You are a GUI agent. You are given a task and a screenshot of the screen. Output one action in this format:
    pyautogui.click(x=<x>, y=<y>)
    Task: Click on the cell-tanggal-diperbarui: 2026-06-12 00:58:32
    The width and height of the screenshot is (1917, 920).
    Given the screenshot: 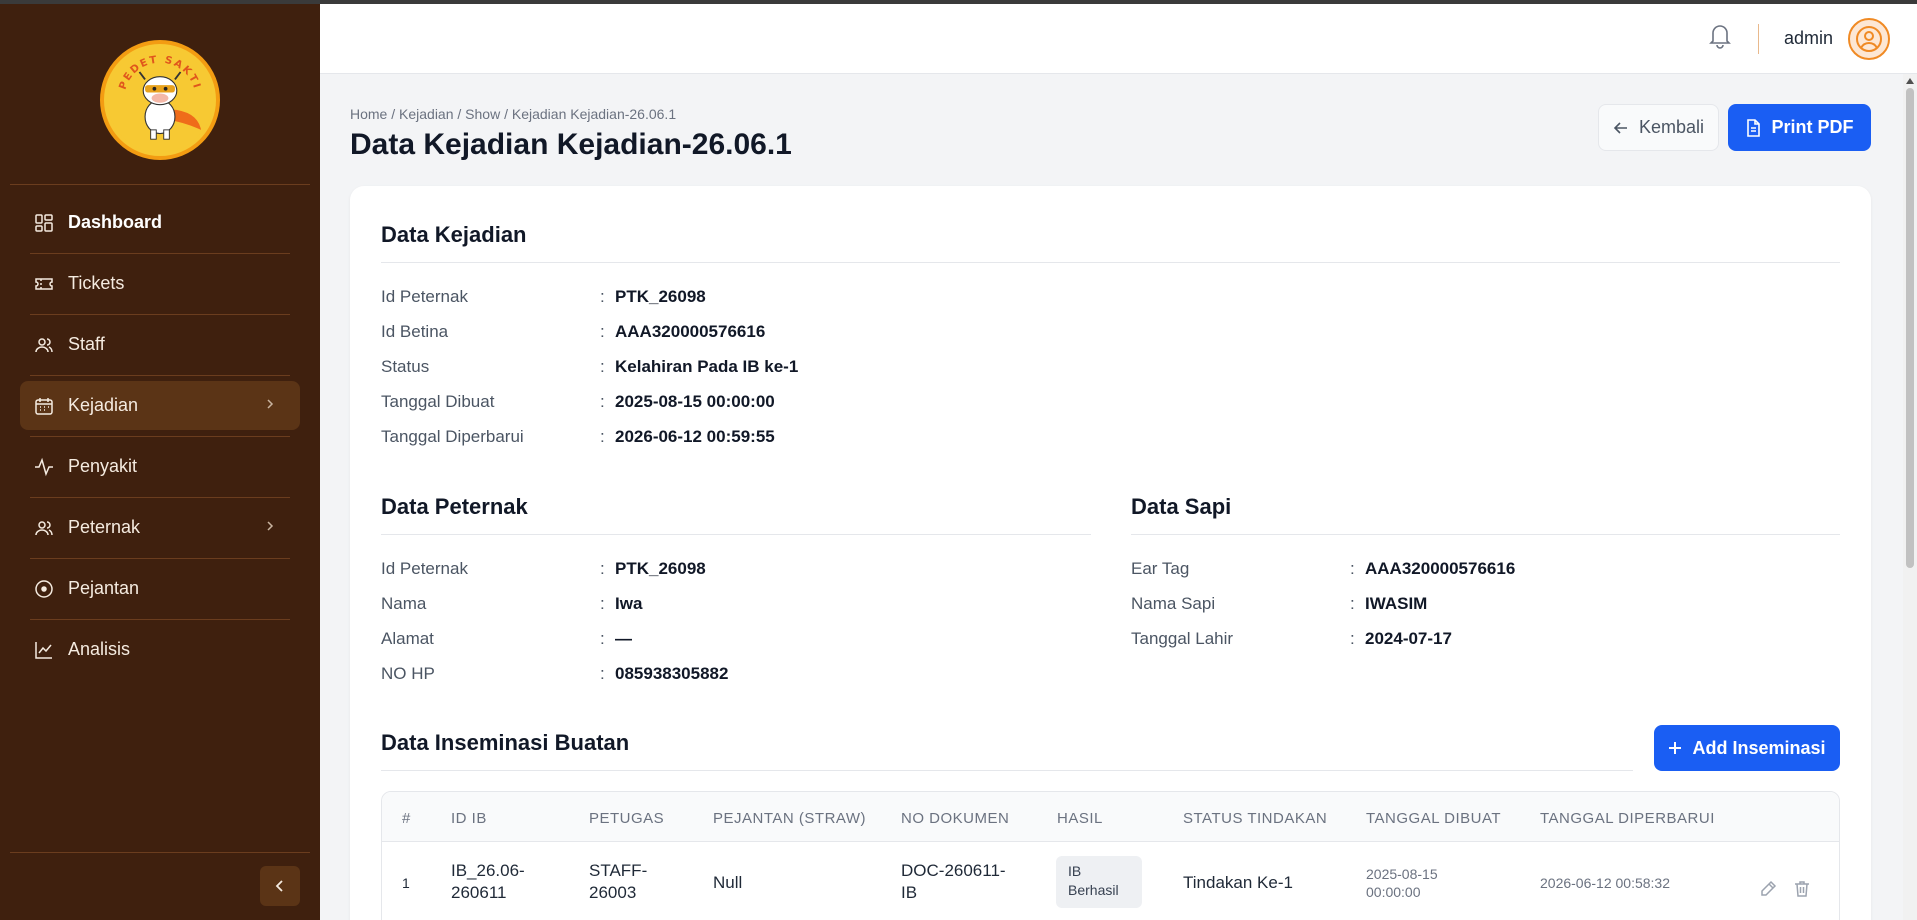 What is the action you would take?
    pyautogui.click(x=1605, y=883)
    